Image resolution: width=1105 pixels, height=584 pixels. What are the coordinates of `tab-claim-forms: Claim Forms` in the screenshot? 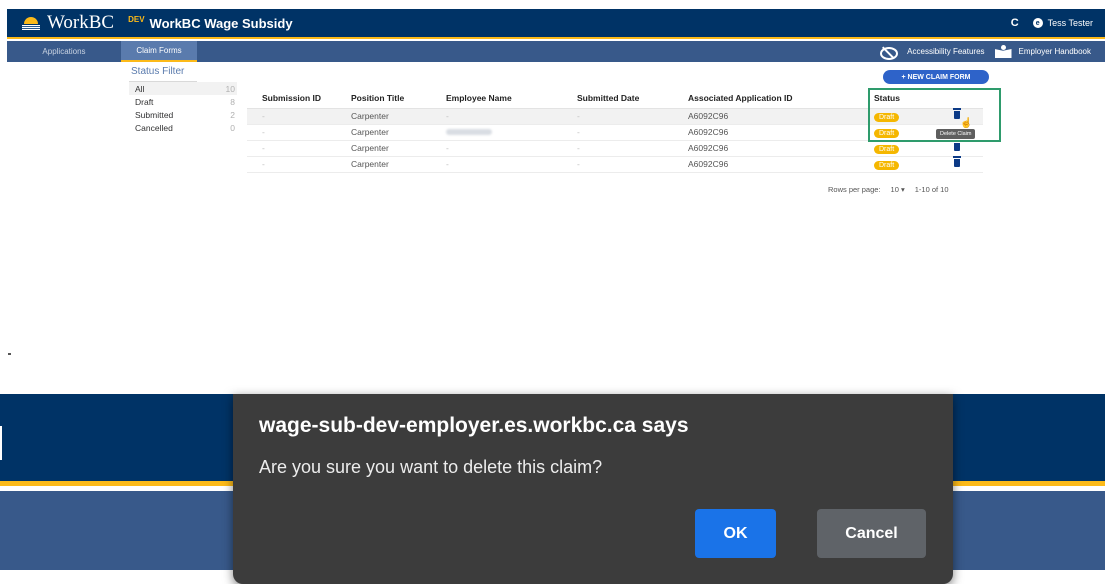 It's located at (159, 51).